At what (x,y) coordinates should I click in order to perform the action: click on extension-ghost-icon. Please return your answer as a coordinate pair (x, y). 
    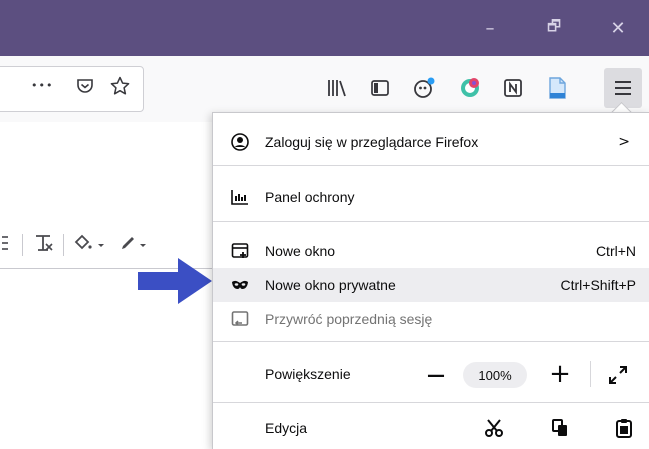
    Looking at the image, I should click on (424, 88).